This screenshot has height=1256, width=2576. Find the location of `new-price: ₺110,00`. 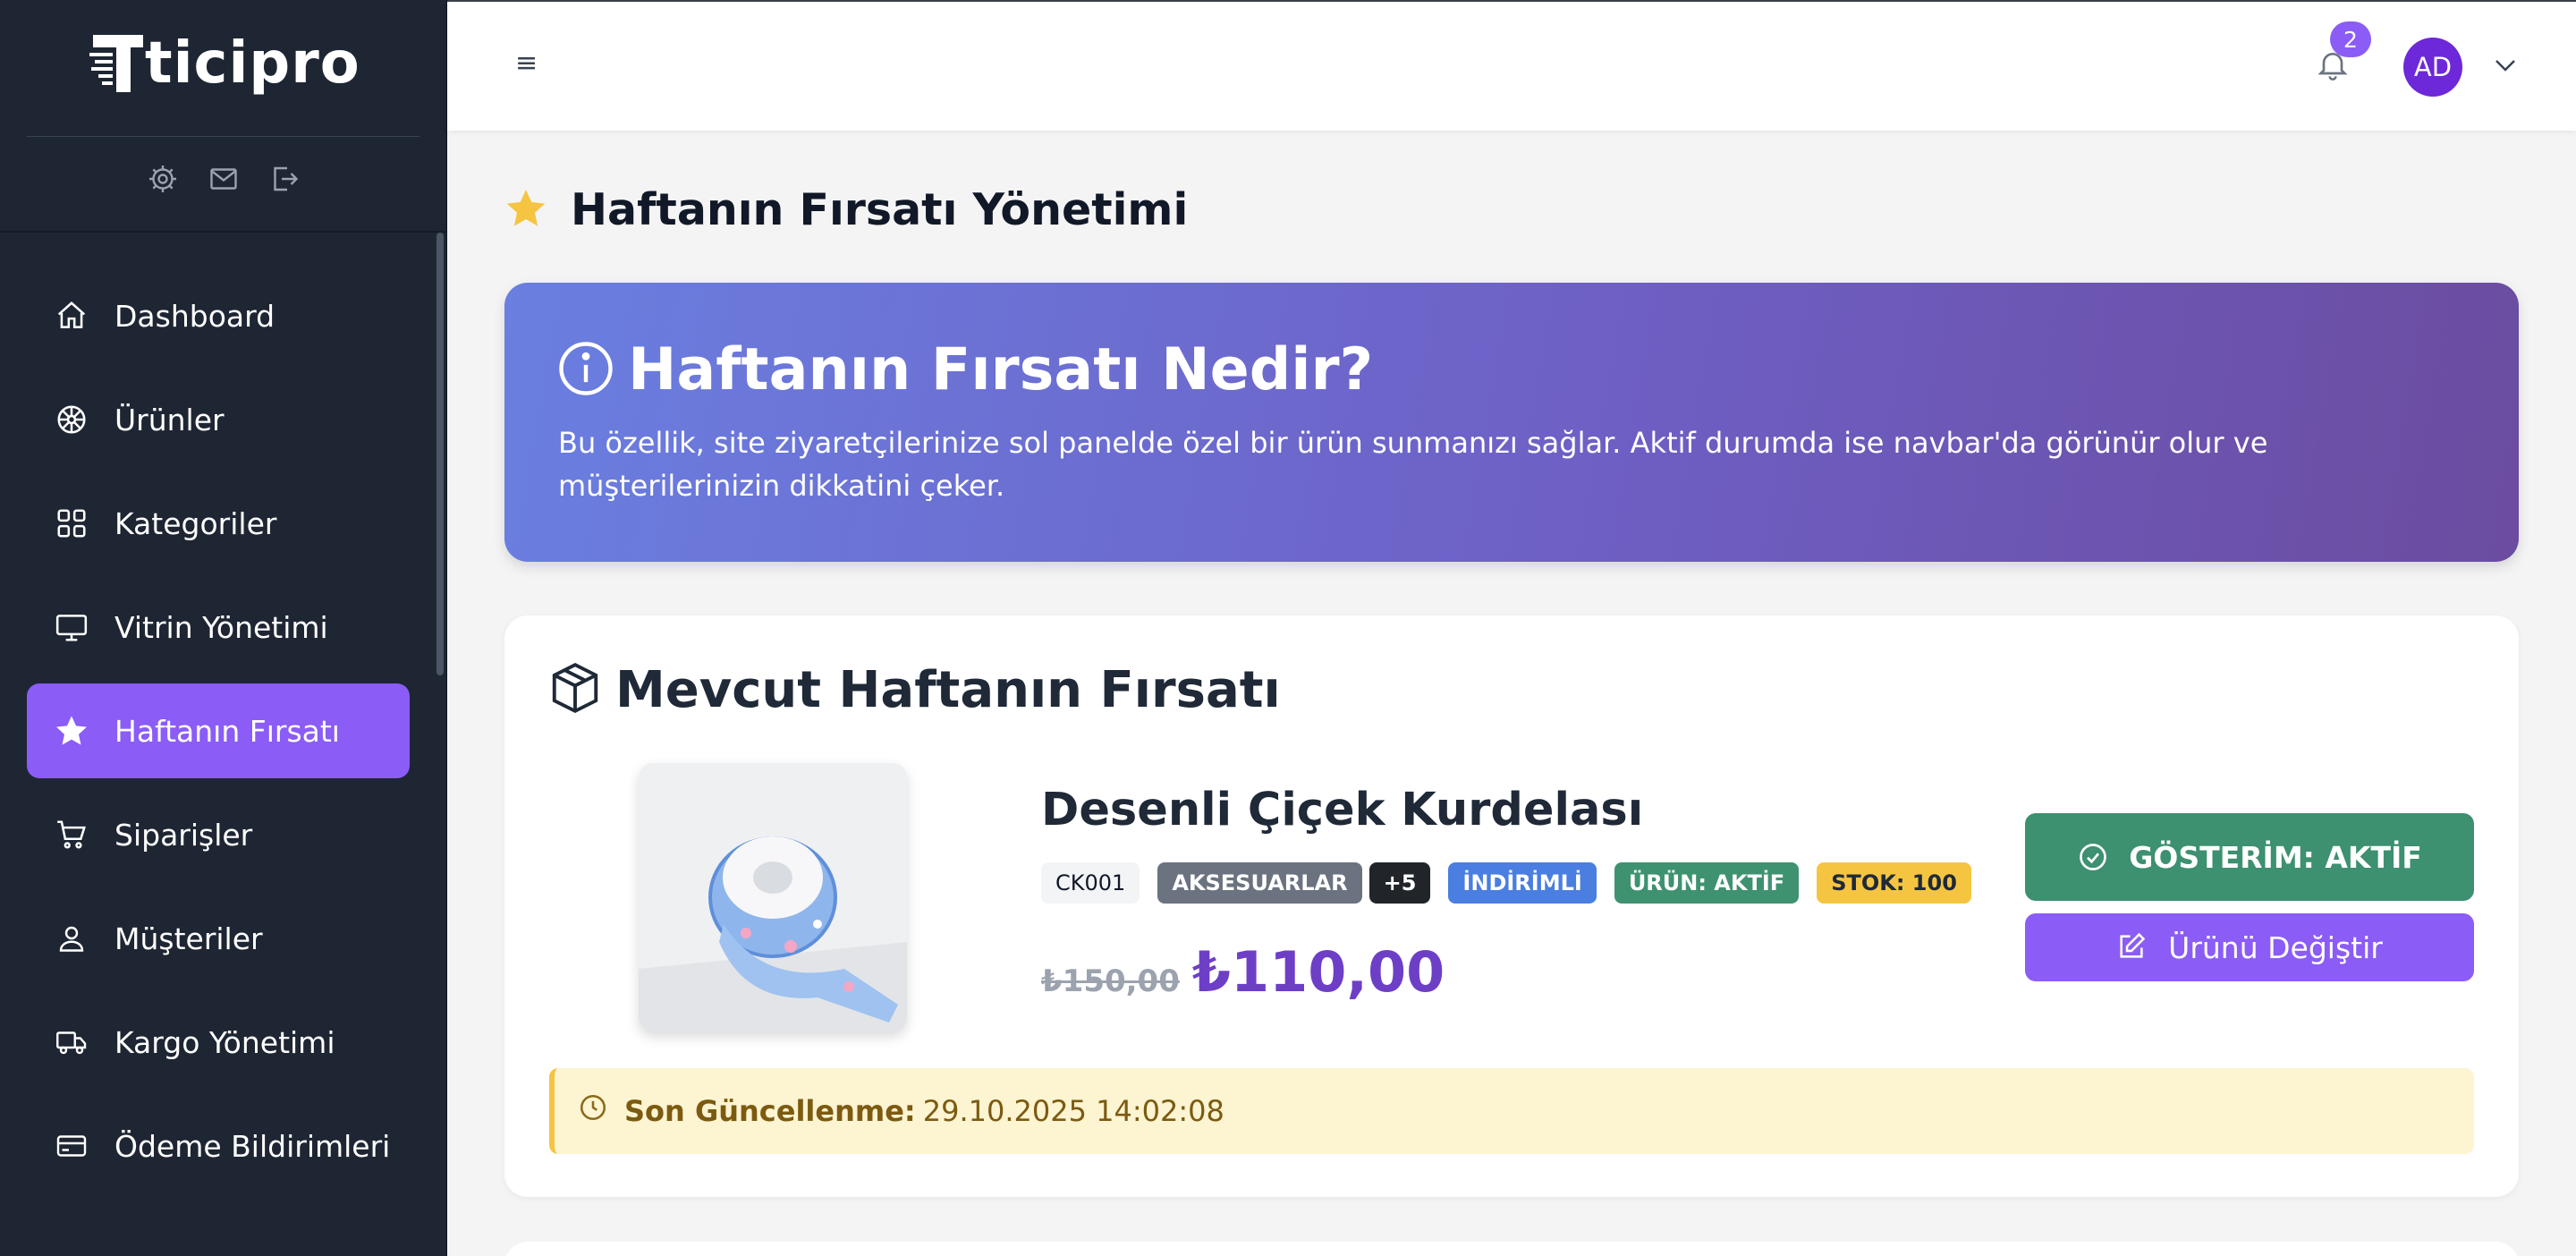

new-price: ₺110,00 is located at coordinates (1318, 972).